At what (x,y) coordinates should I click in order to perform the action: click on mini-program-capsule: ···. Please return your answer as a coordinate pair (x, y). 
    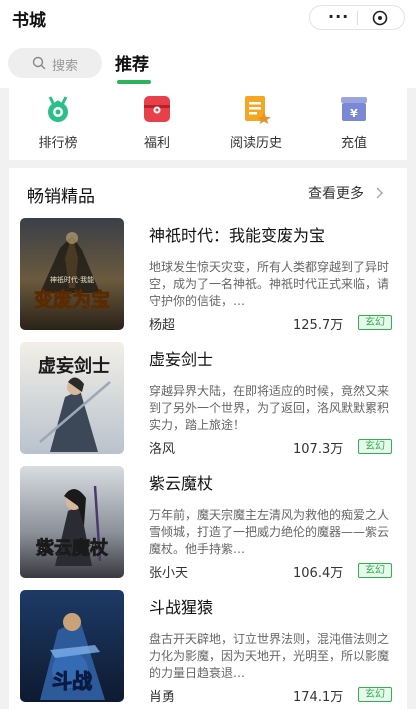
    Looking at the image, I should click on (357, 17).